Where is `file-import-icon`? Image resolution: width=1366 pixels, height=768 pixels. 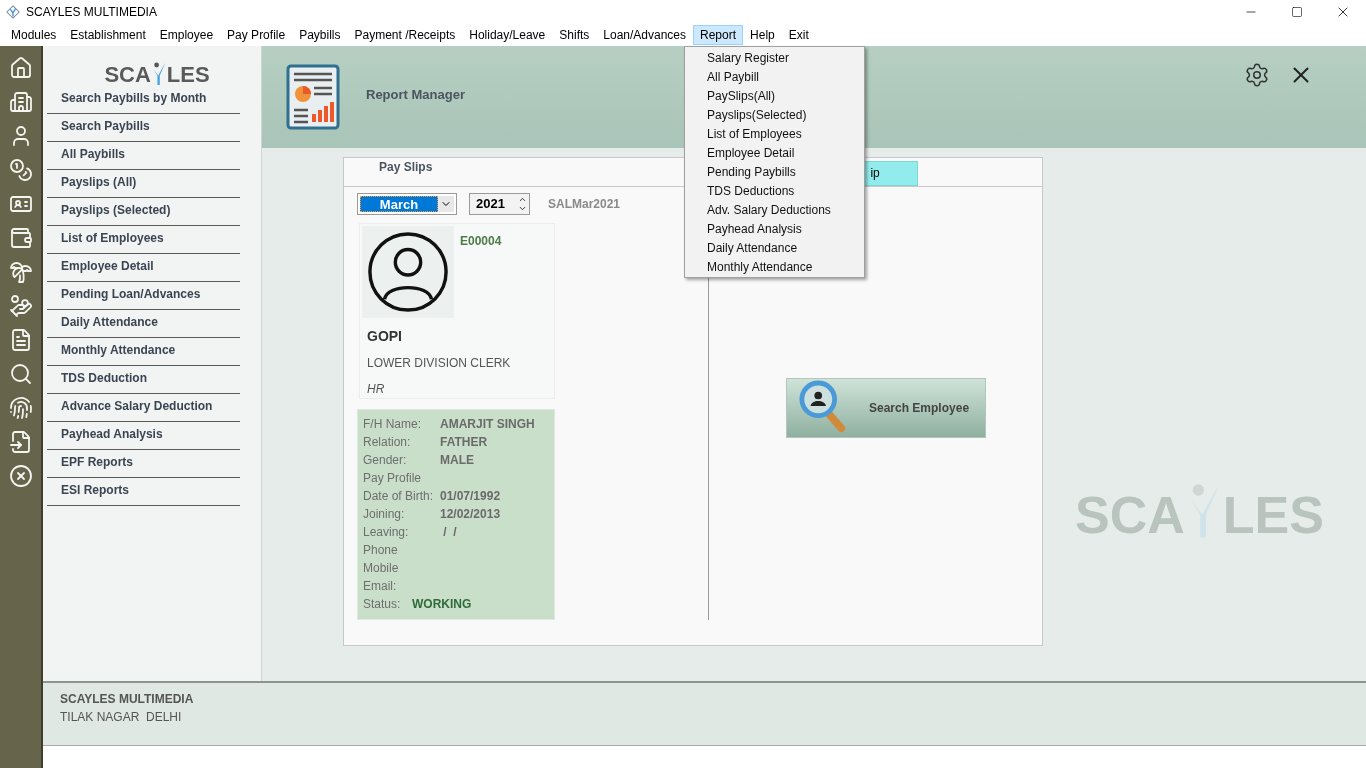 file-import-icon is located at coordinates (20, 442).